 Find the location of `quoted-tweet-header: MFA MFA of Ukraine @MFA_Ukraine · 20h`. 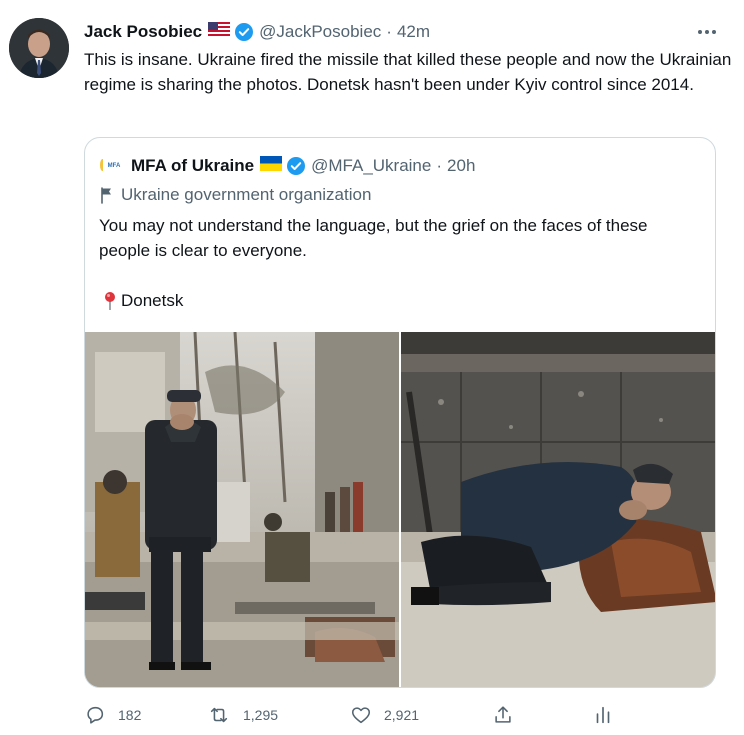

quoted-tweet-header: MFA MFA of Ukraine @MFA_Ukraine · 20h is located at coordinates (402, 166).